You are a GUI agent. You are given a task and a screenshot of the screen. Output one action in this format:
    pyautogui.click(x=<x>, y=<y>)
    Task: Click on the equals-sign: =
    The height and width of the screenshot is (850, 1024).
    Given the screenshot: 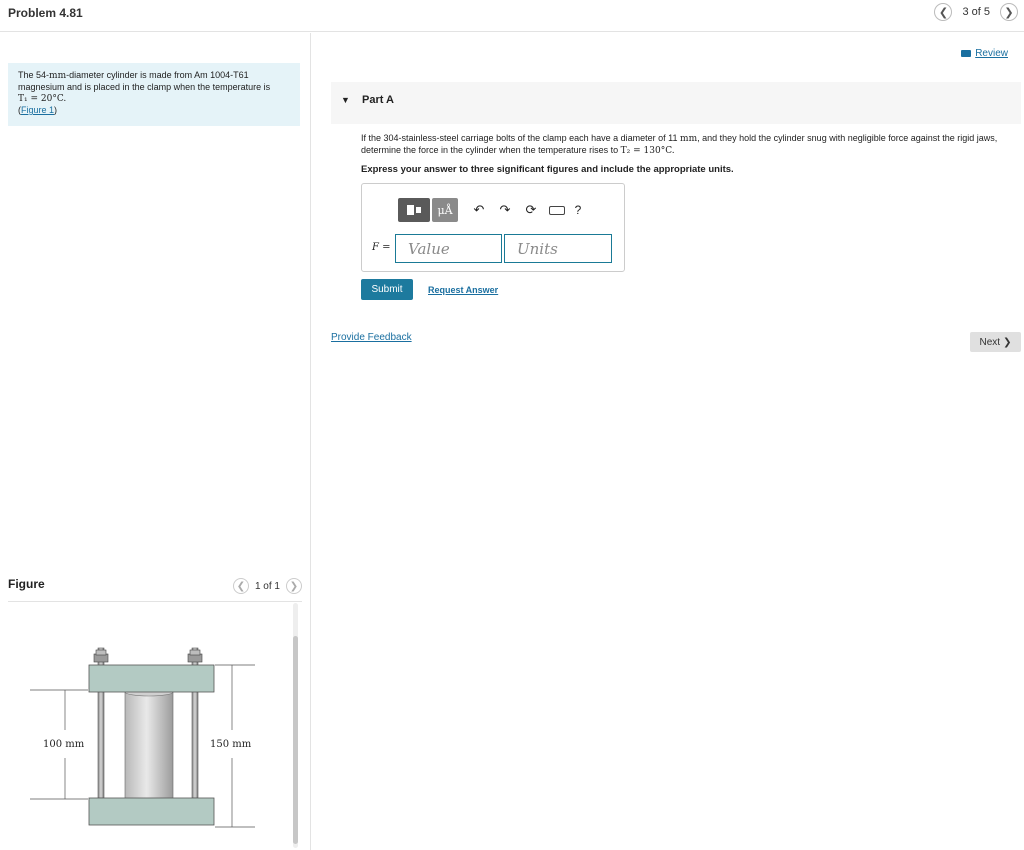 What is the action you would take?
    pyautogui.click(x=384, y=247)
    